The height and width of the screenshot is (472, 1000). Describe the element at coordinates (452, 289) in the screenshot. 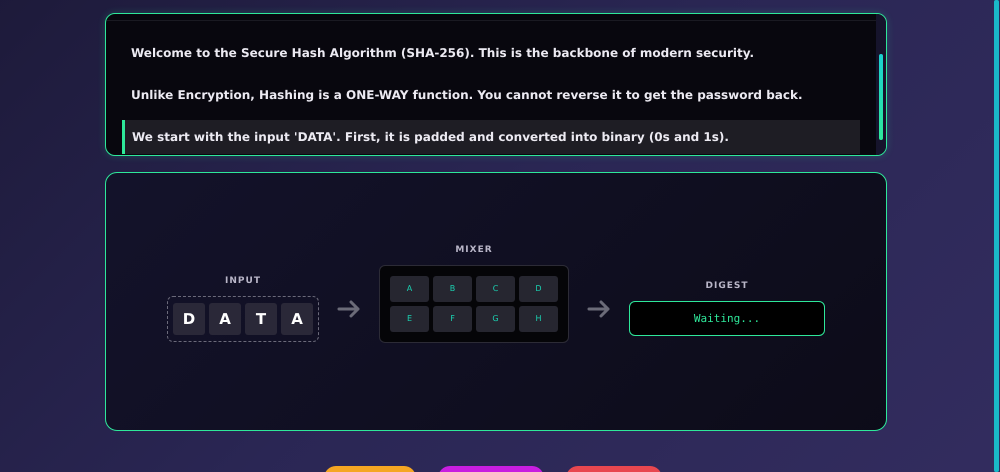

I see `mixer-cell: B` at that location.